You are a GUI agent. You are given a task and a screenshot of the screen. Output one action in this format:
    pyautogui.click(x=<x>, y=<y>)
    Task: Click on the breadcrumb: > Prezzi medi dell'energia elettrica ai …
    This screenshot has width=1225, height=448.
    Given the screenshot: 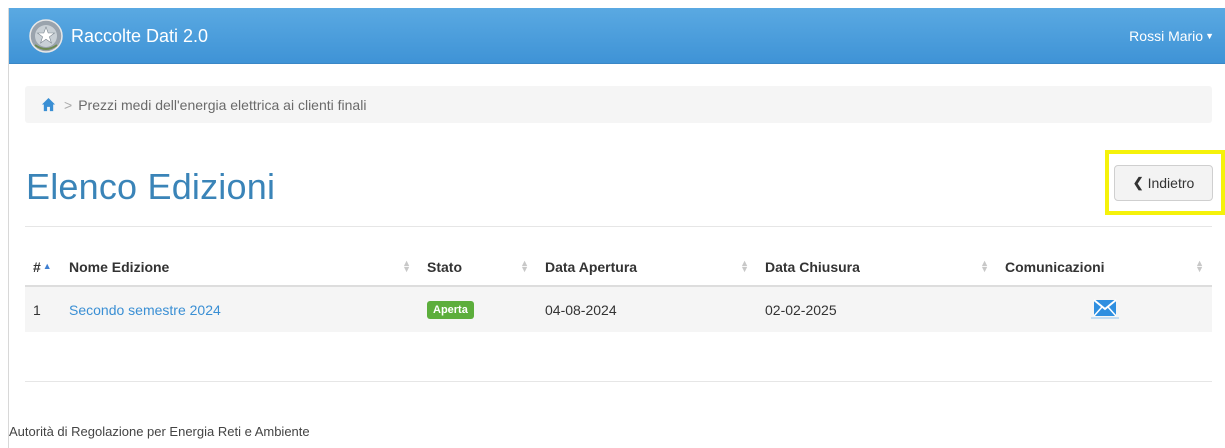 What is the action you would take?
    pyautogui.click(x=618, y=104)
    